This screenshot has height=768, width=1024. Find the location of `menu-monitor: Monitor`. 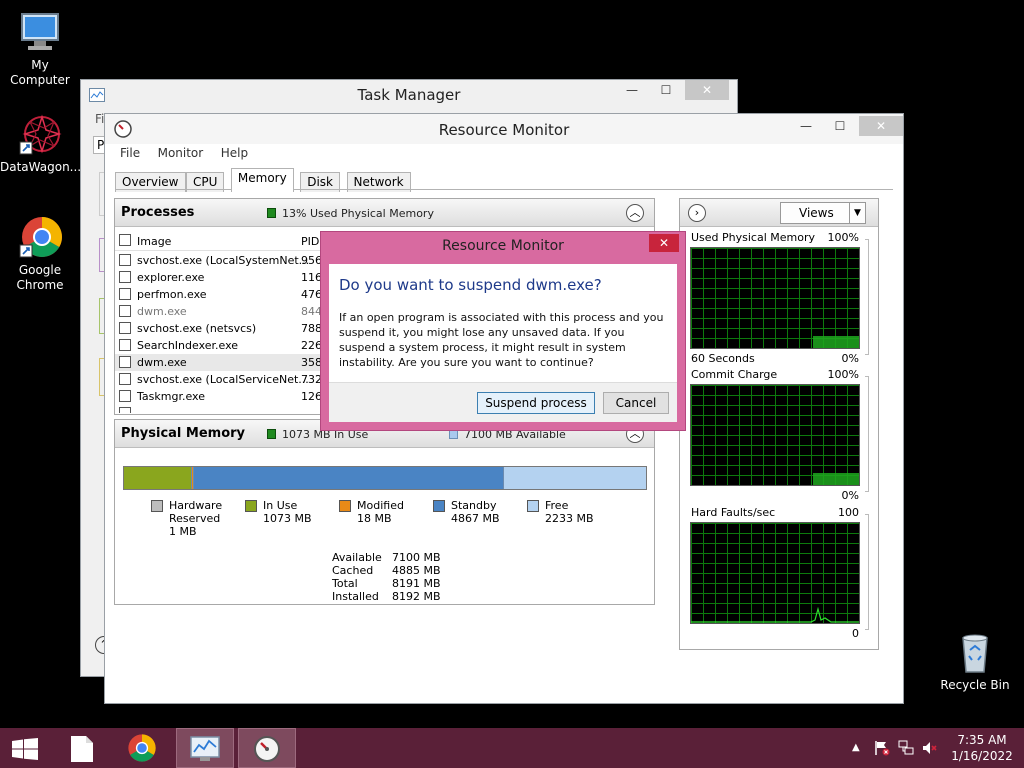

menu-monitor: Monitor is located at coordinates (181, 153).